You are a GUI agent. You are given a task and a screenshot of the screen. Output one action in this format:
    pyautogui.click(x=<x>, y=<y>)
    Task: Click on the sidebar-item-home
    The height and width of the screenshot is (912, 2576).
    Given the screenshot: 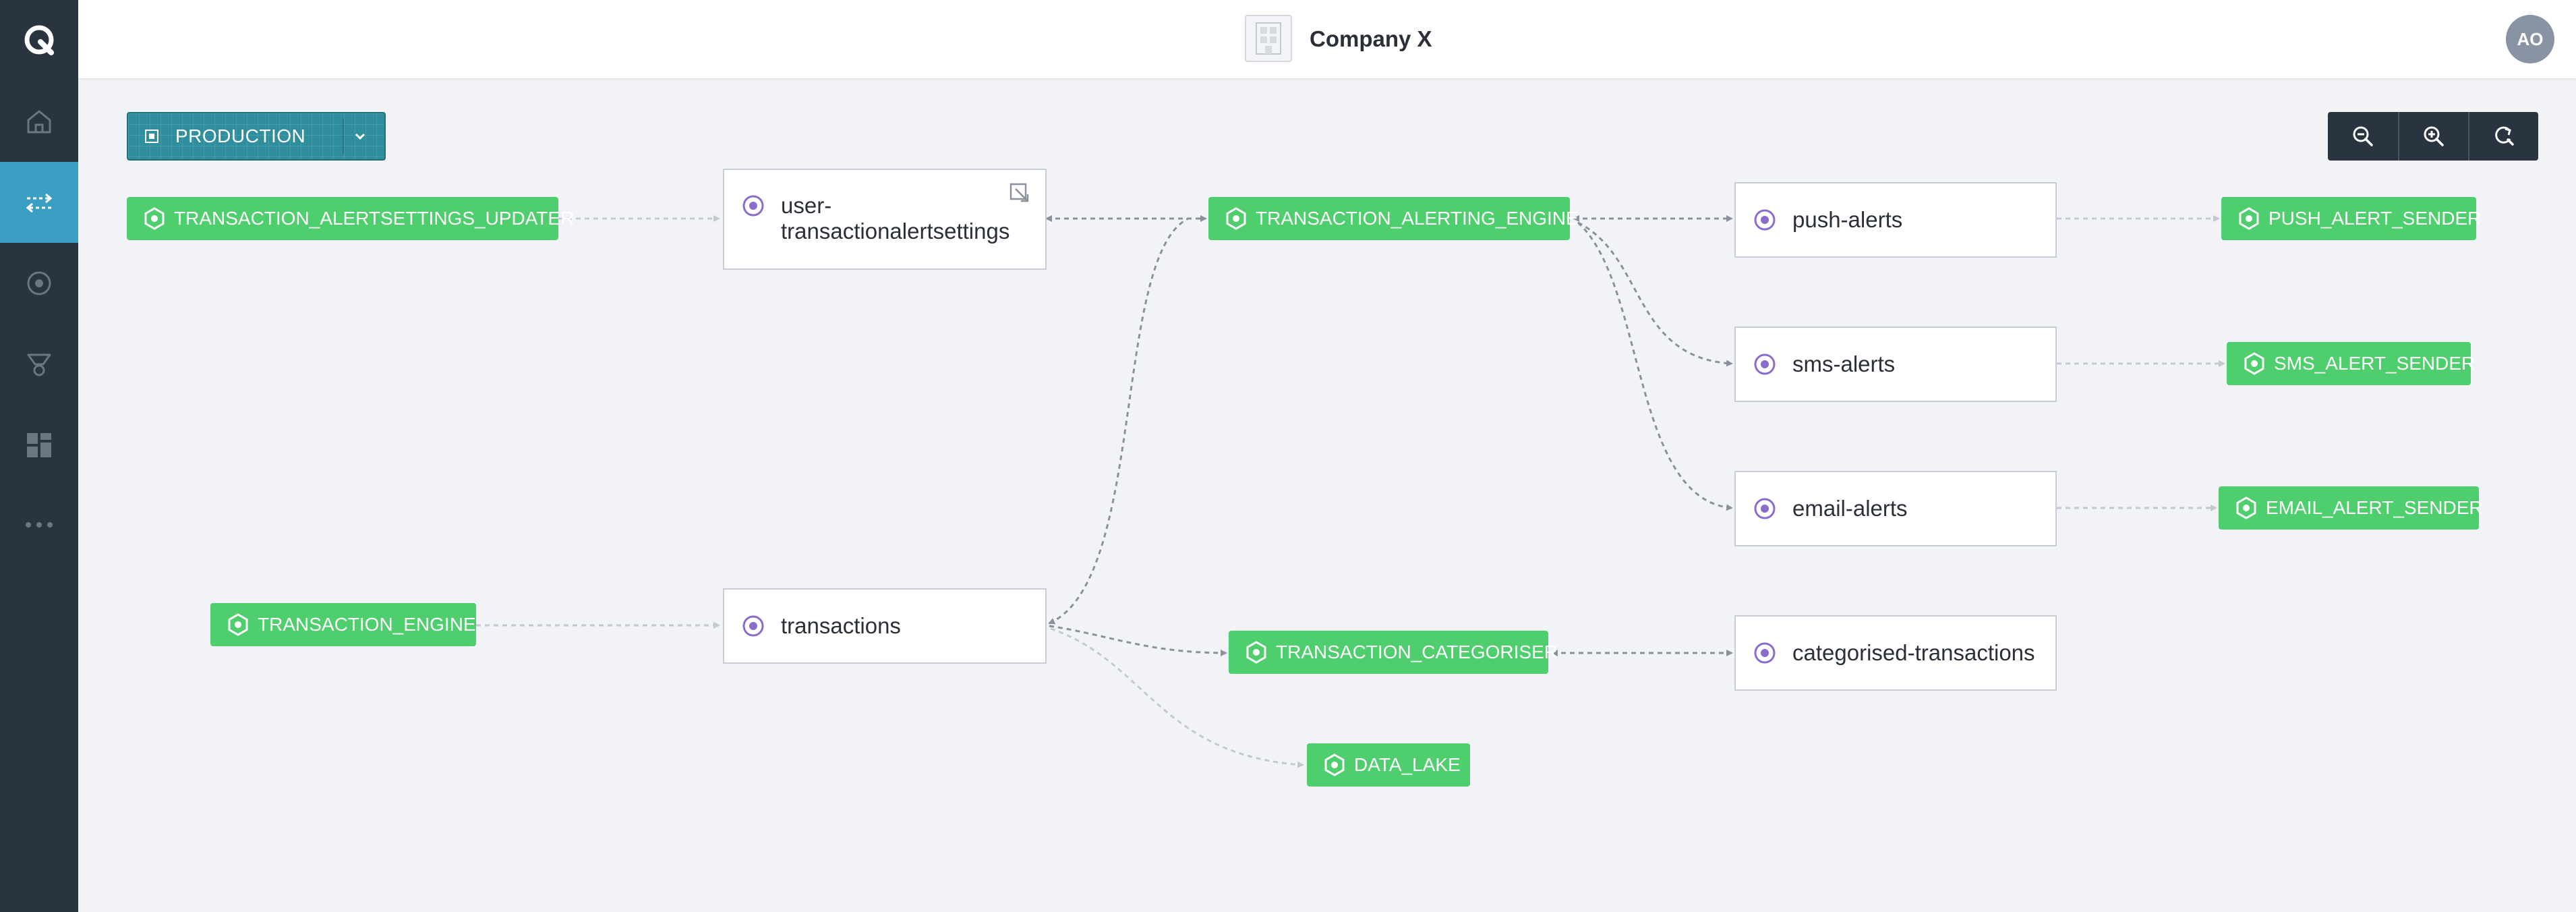 What is the action you would take?
    pyautogui.click(x=39, y=121)
    